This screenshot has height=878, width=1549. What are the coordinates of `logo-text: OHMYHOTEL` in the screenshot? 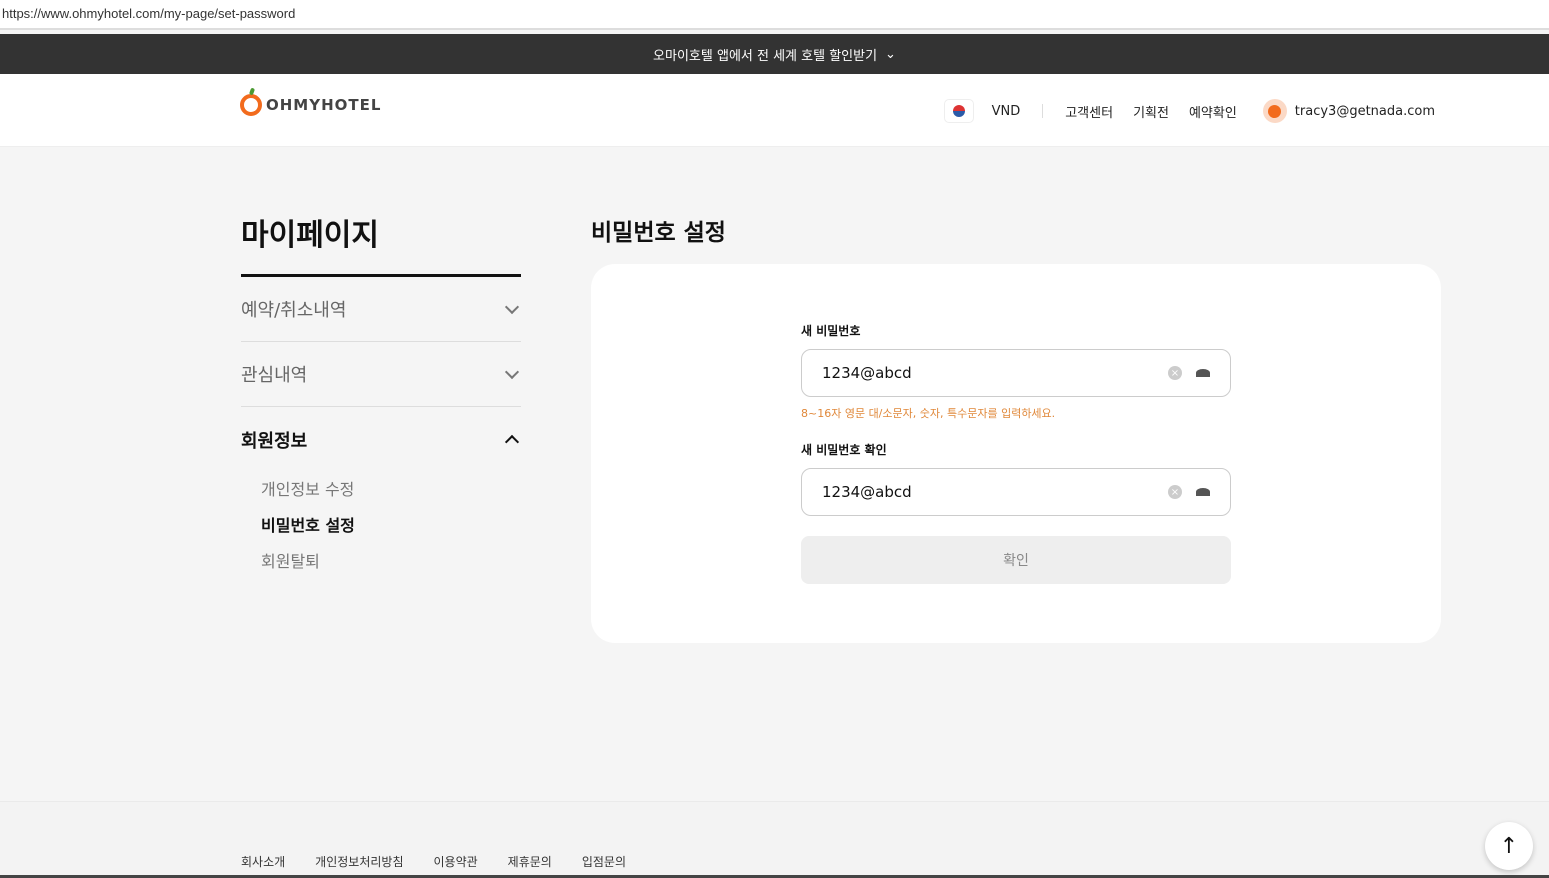 It's located at (324, 105).